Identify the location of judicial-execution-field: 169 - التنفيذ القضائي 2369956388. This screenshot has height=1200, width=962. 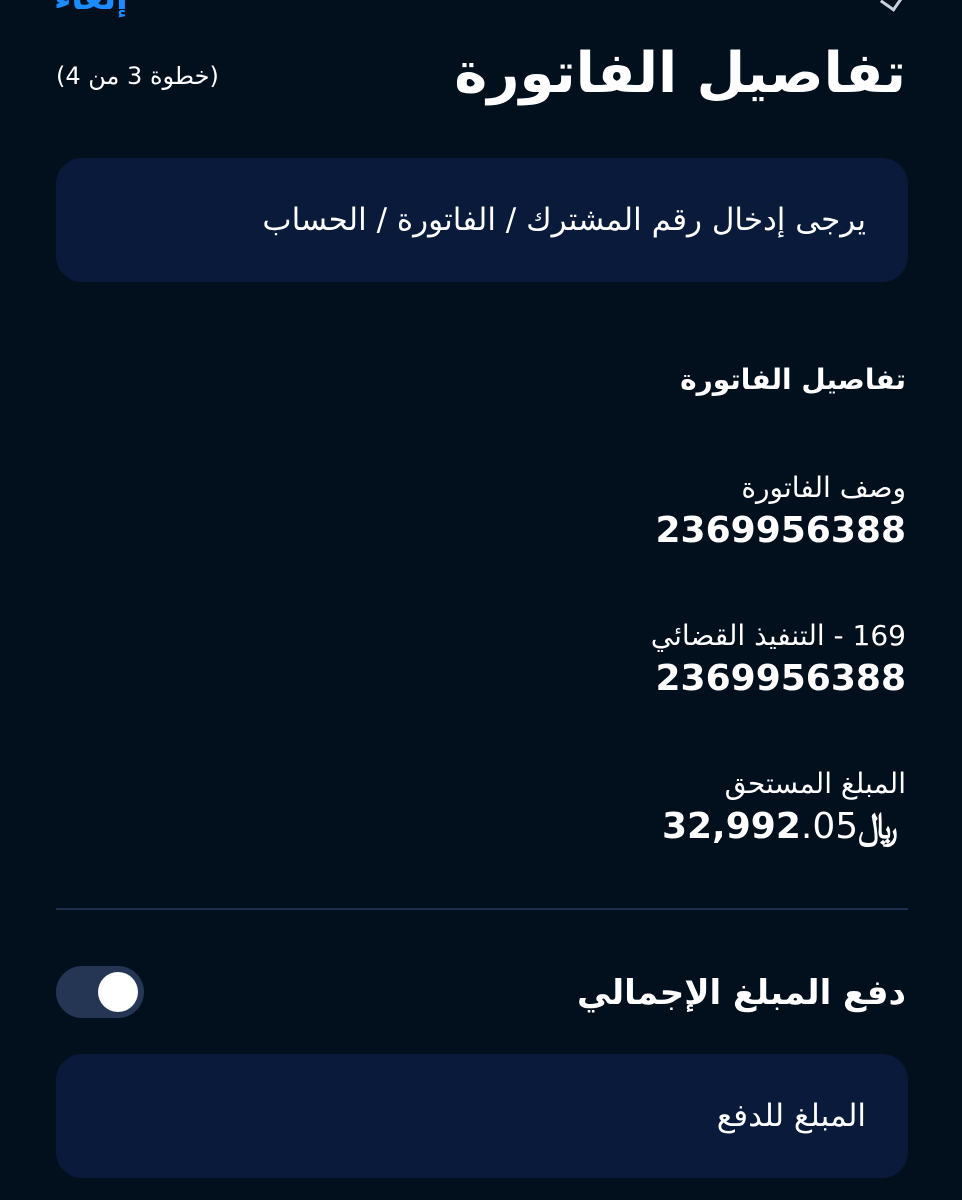
(778, 659).